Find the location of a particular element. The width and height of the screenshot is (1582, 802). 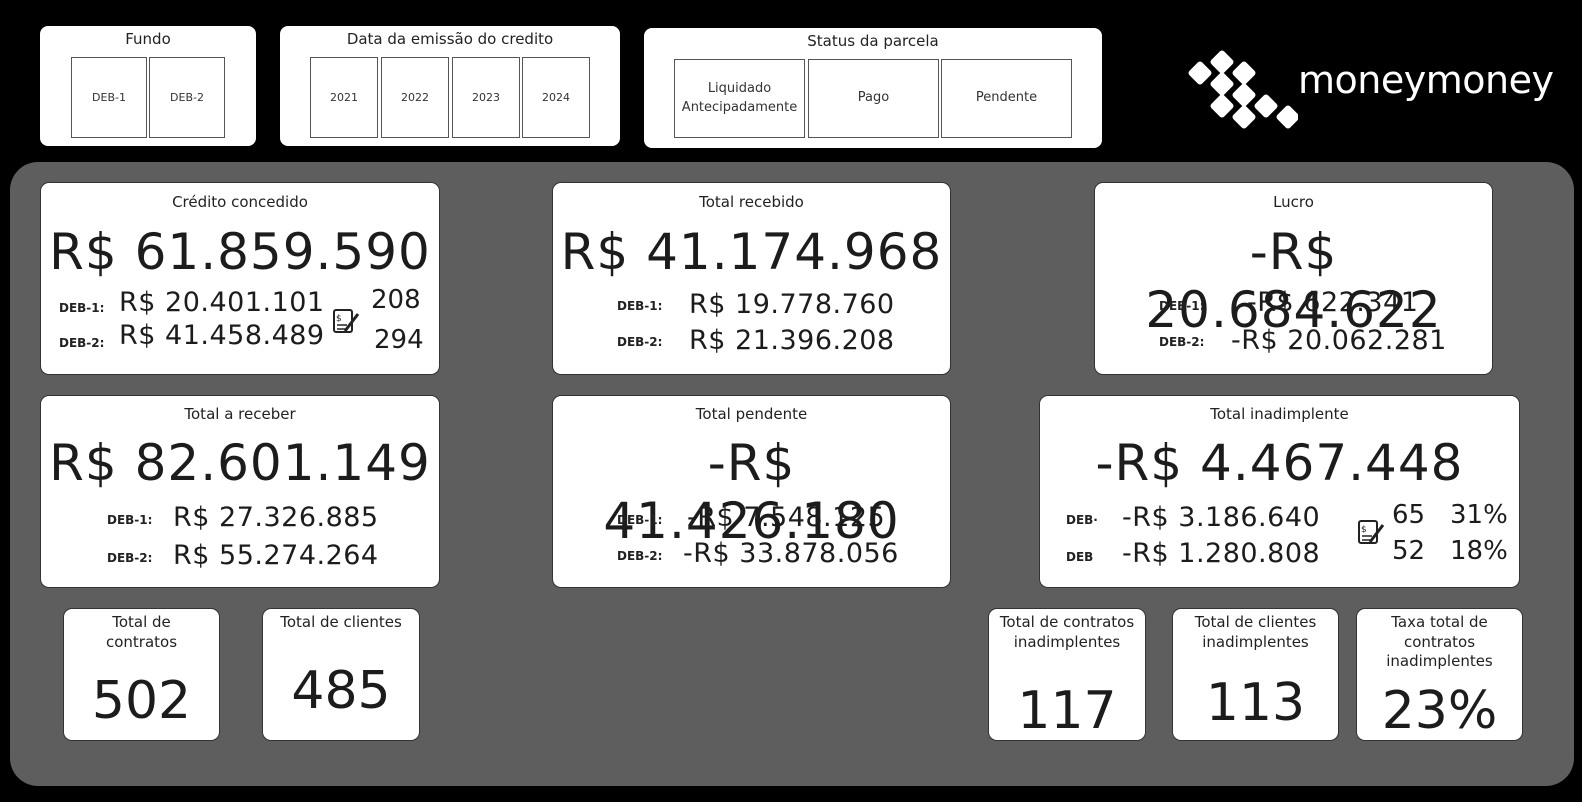

kpi-title: Taxa total de contratos inadimplentes is located at coordinates (1439, 641).